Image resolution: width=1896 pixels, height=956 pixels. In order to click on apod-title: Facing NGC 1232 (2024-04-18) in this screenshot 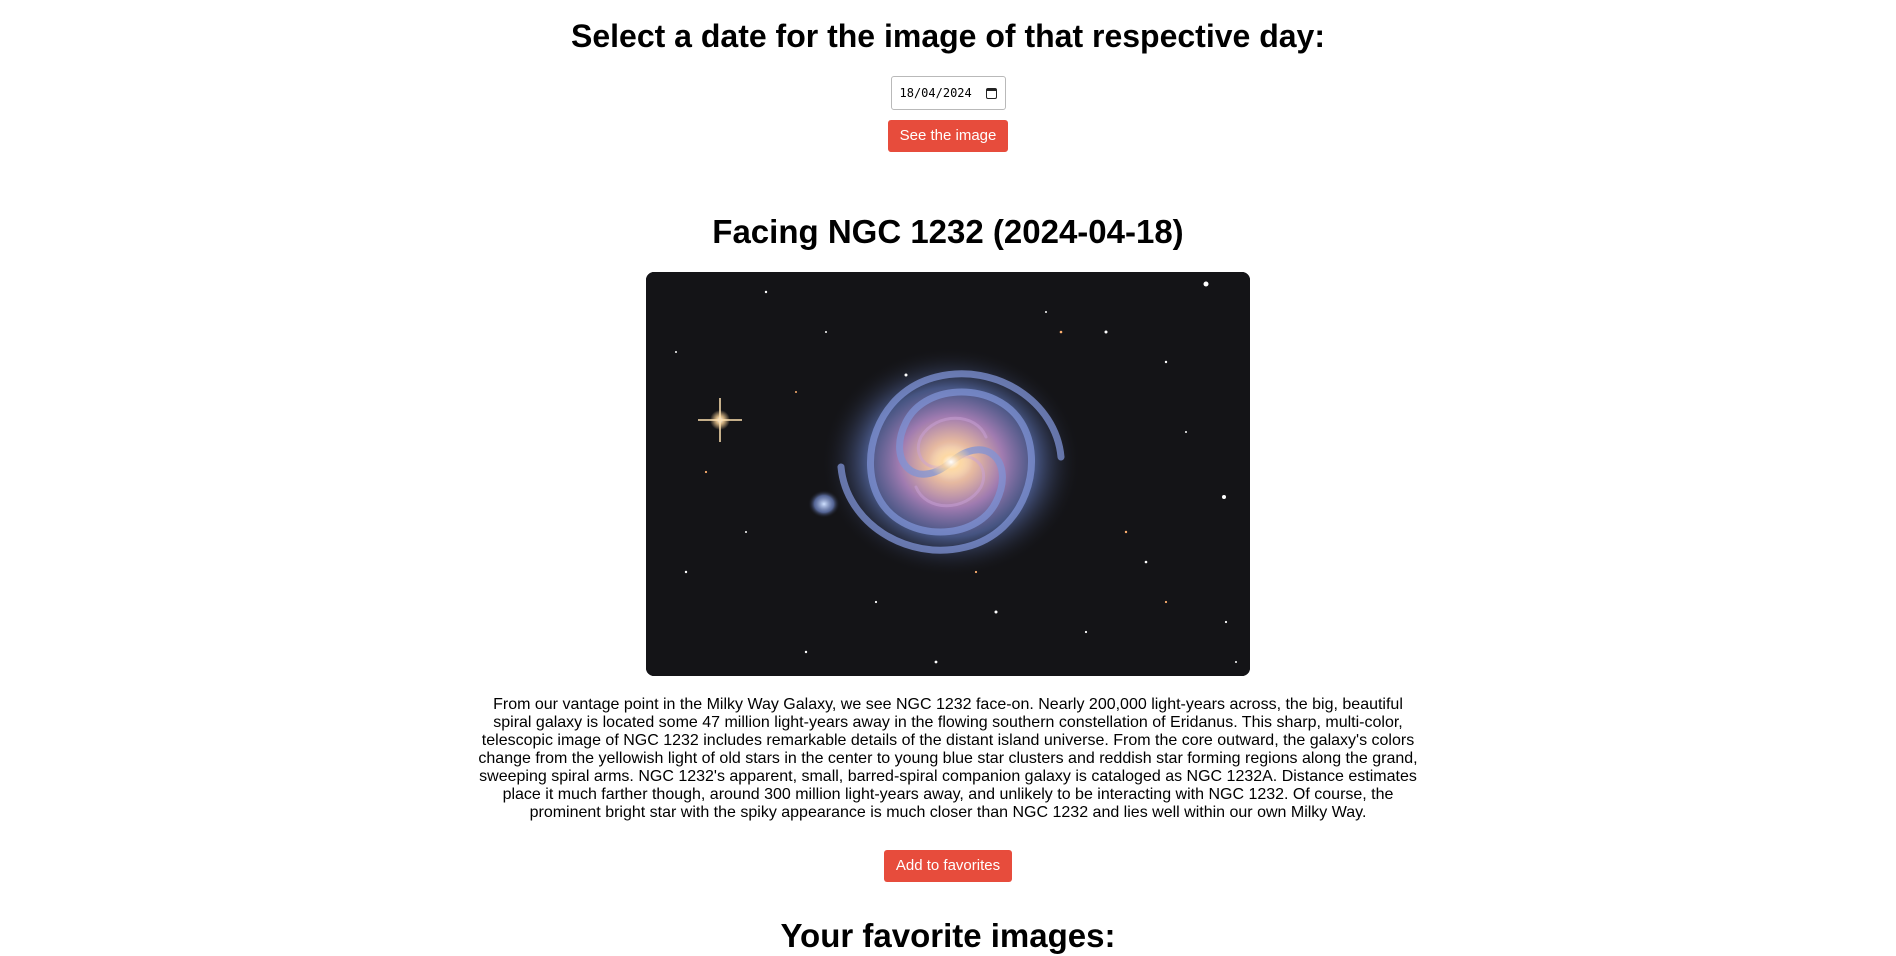, I will do `click(948, 231)`.